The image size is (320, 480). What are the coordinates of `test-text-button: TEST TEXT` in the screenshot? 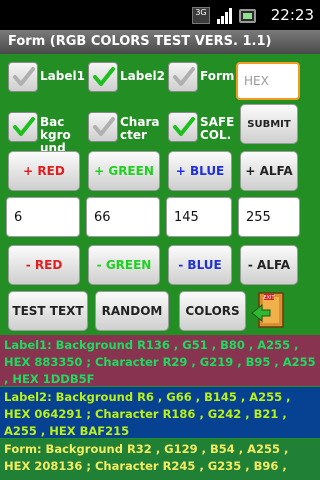 It's located at (48, 311).